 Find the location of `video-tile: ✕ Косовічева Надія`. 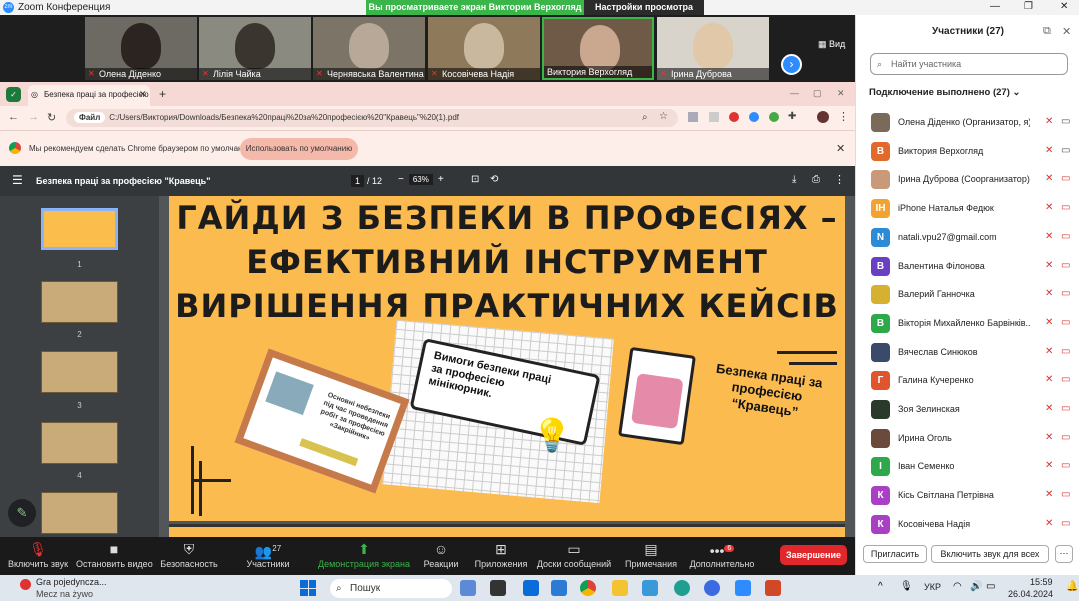

video-tile: ✕ Косовічева Надія is located at coordinates (484, 48).